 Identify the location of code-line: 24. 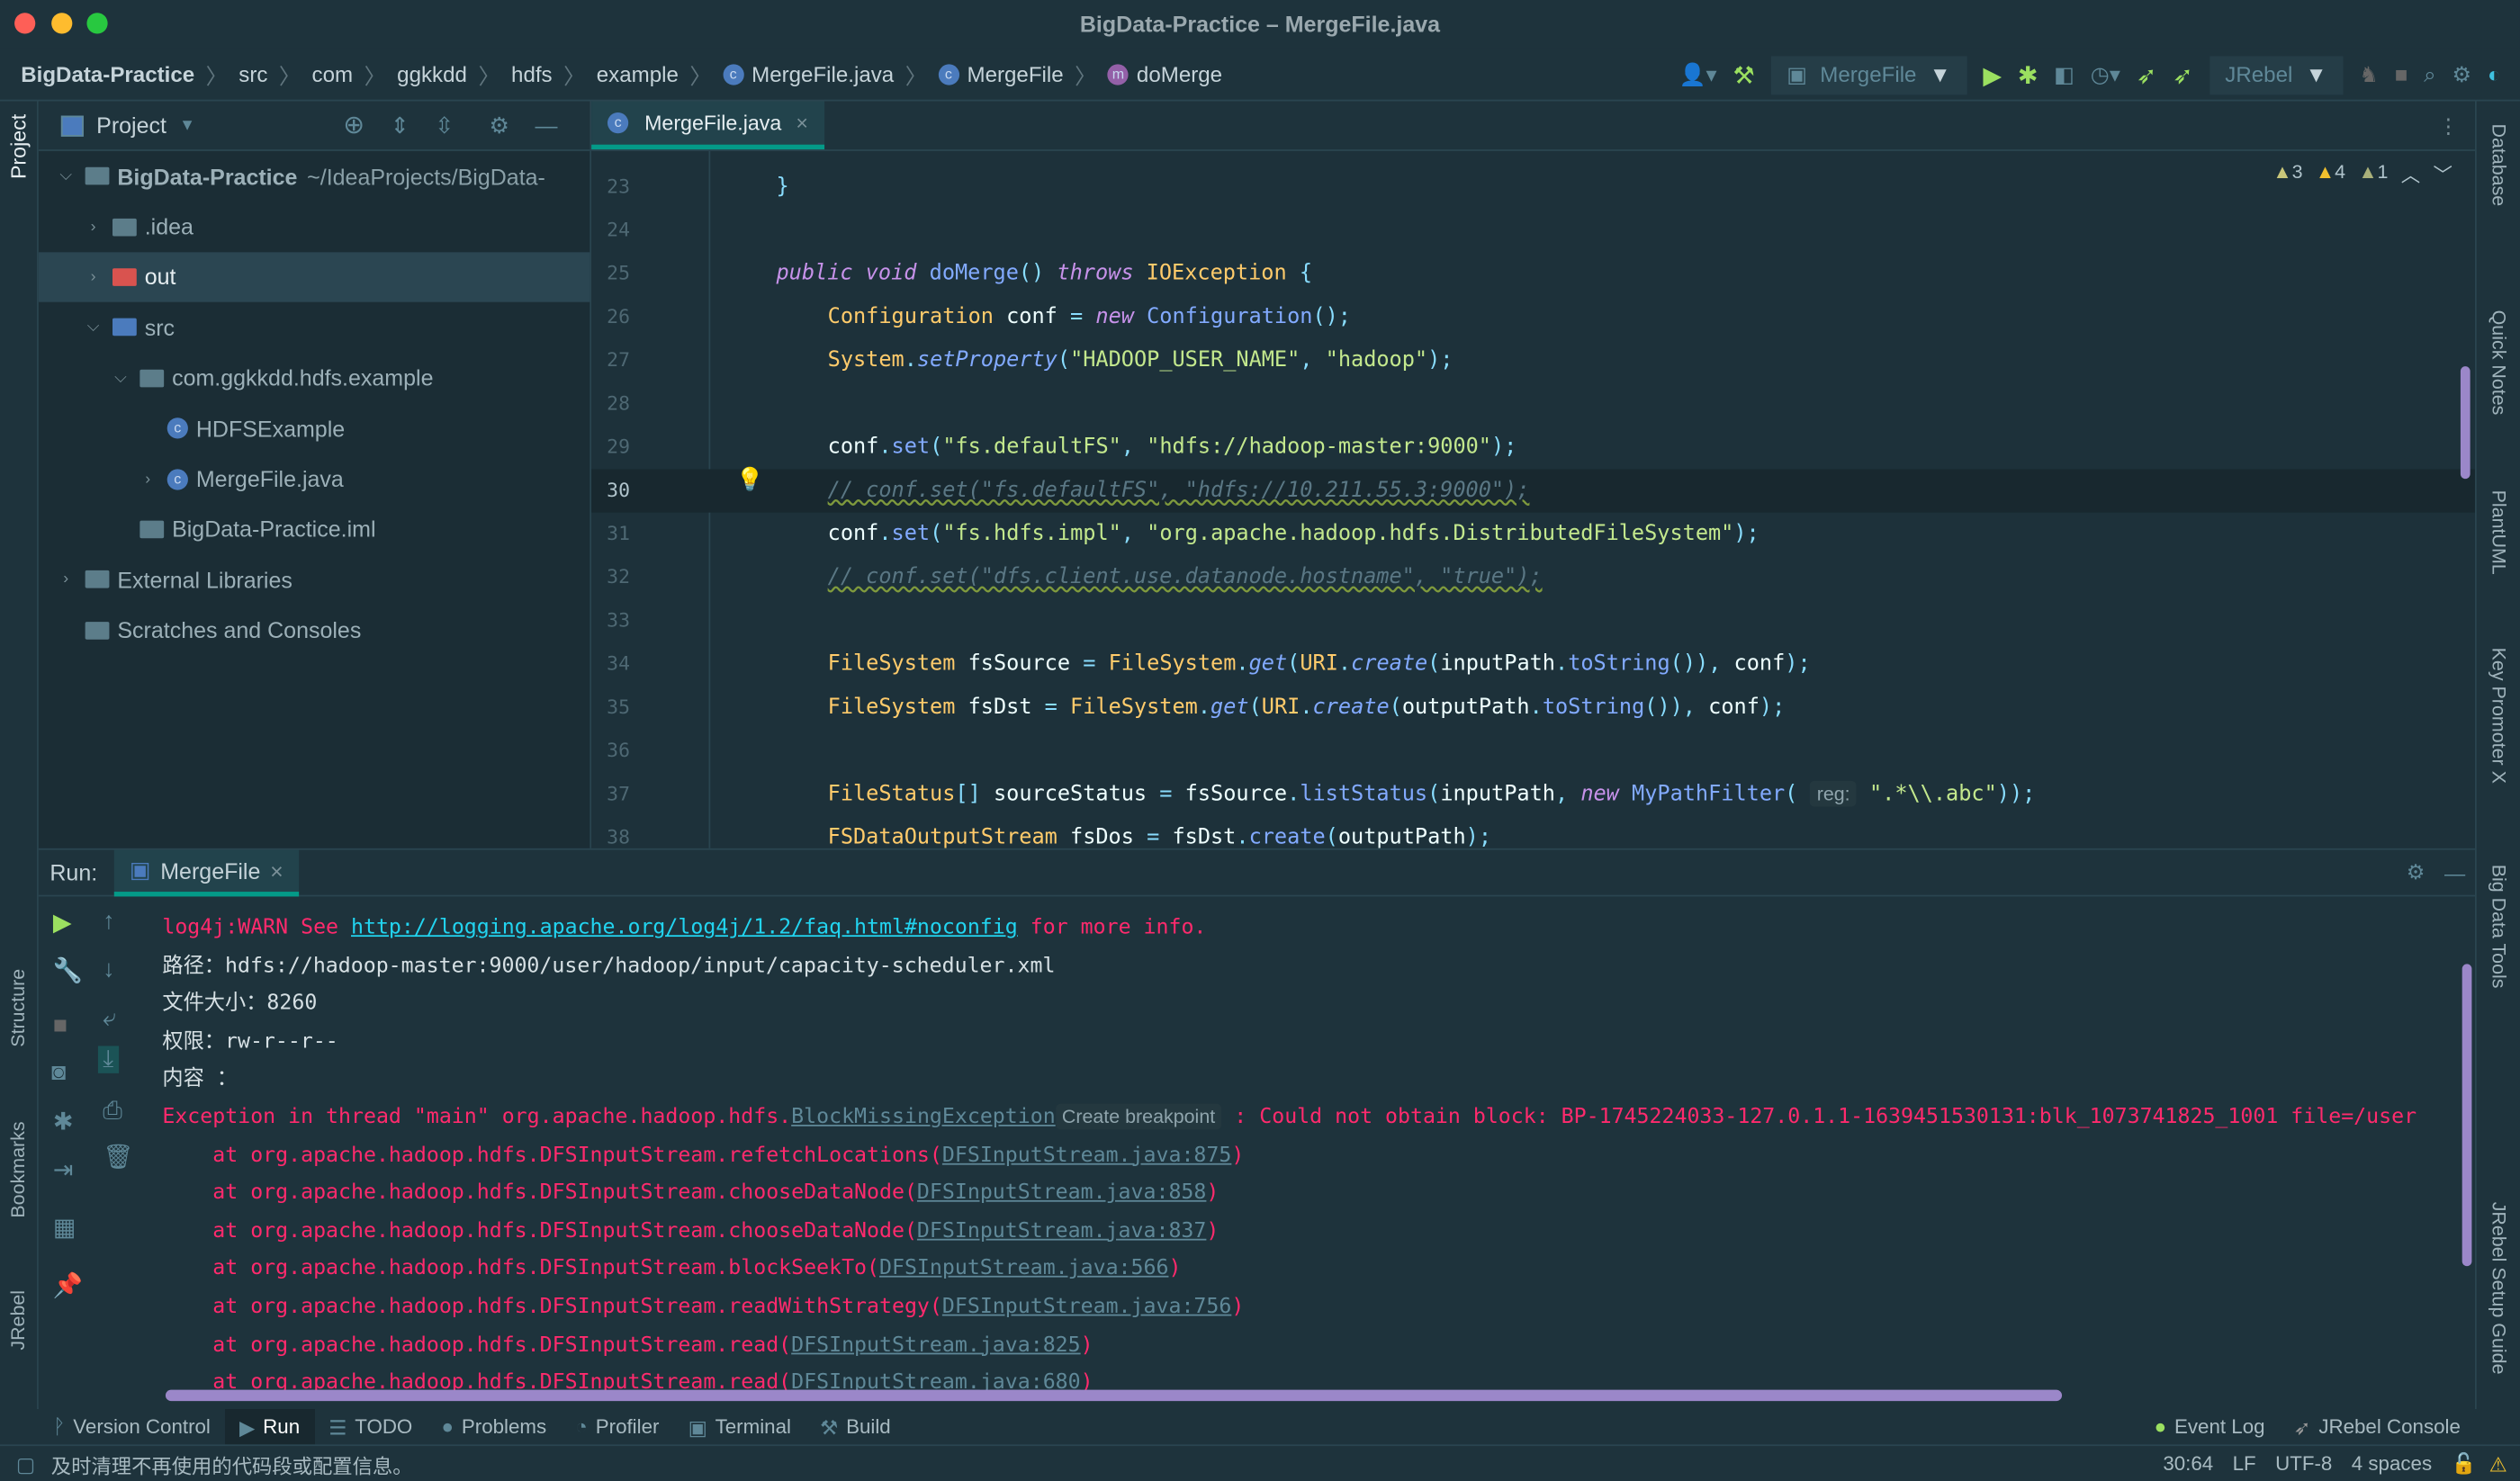
(1533, 231).